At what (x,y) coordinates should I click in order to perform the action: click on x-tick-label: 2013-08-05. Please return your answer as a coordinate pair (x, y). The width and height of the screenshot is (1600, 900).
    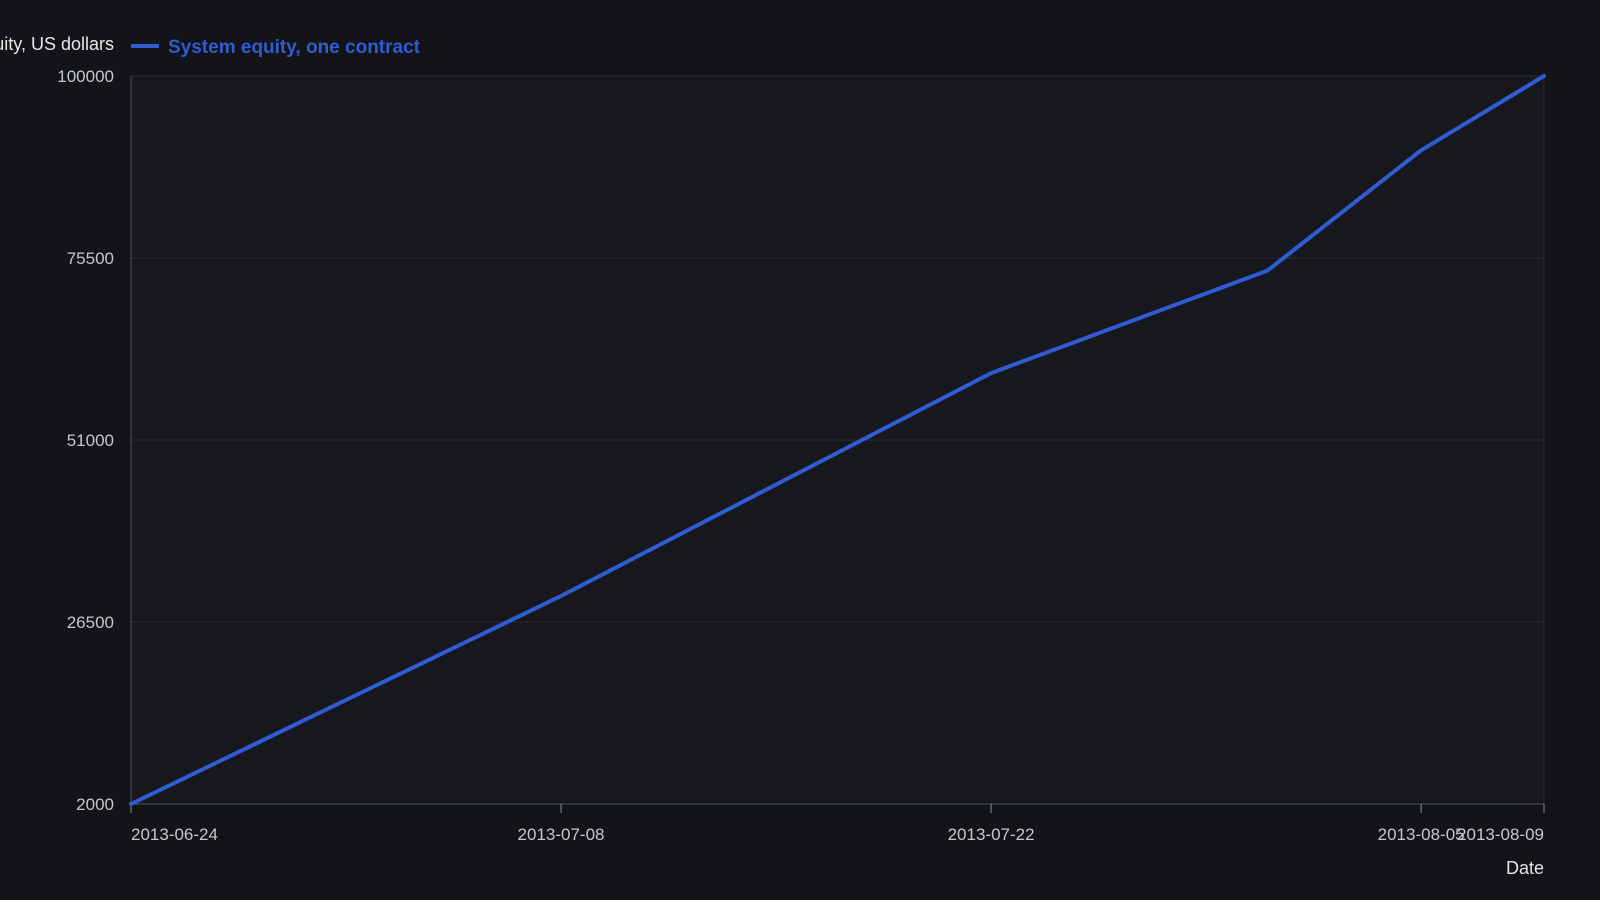
    Looking at the image, I should click on (1421, 834).